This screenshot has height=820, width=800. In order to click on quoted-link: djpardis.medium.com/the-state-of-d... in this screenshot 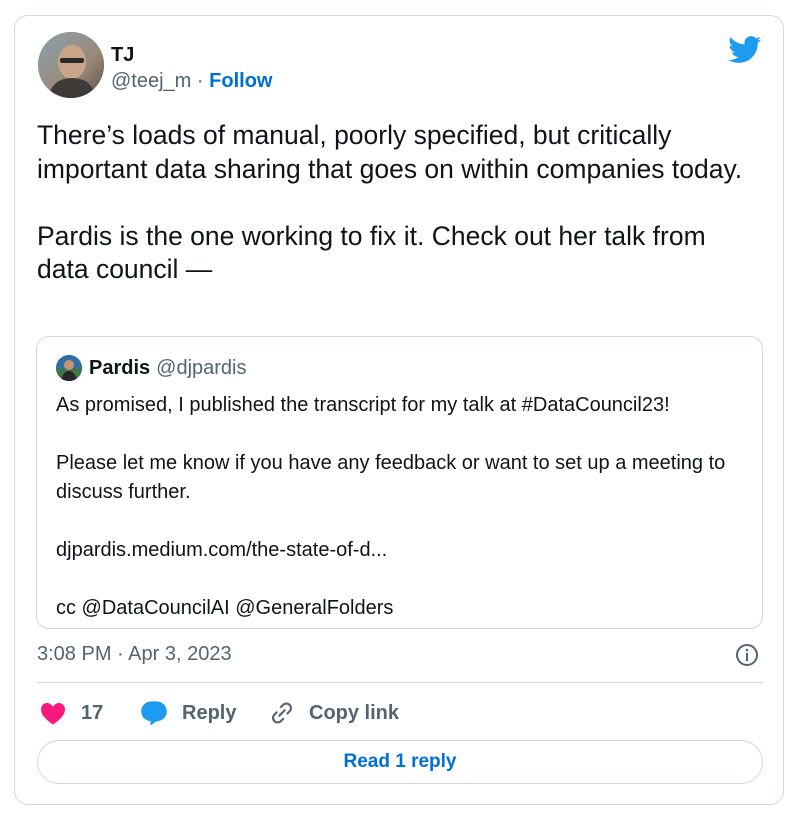, I will do `click(222, 550)`.